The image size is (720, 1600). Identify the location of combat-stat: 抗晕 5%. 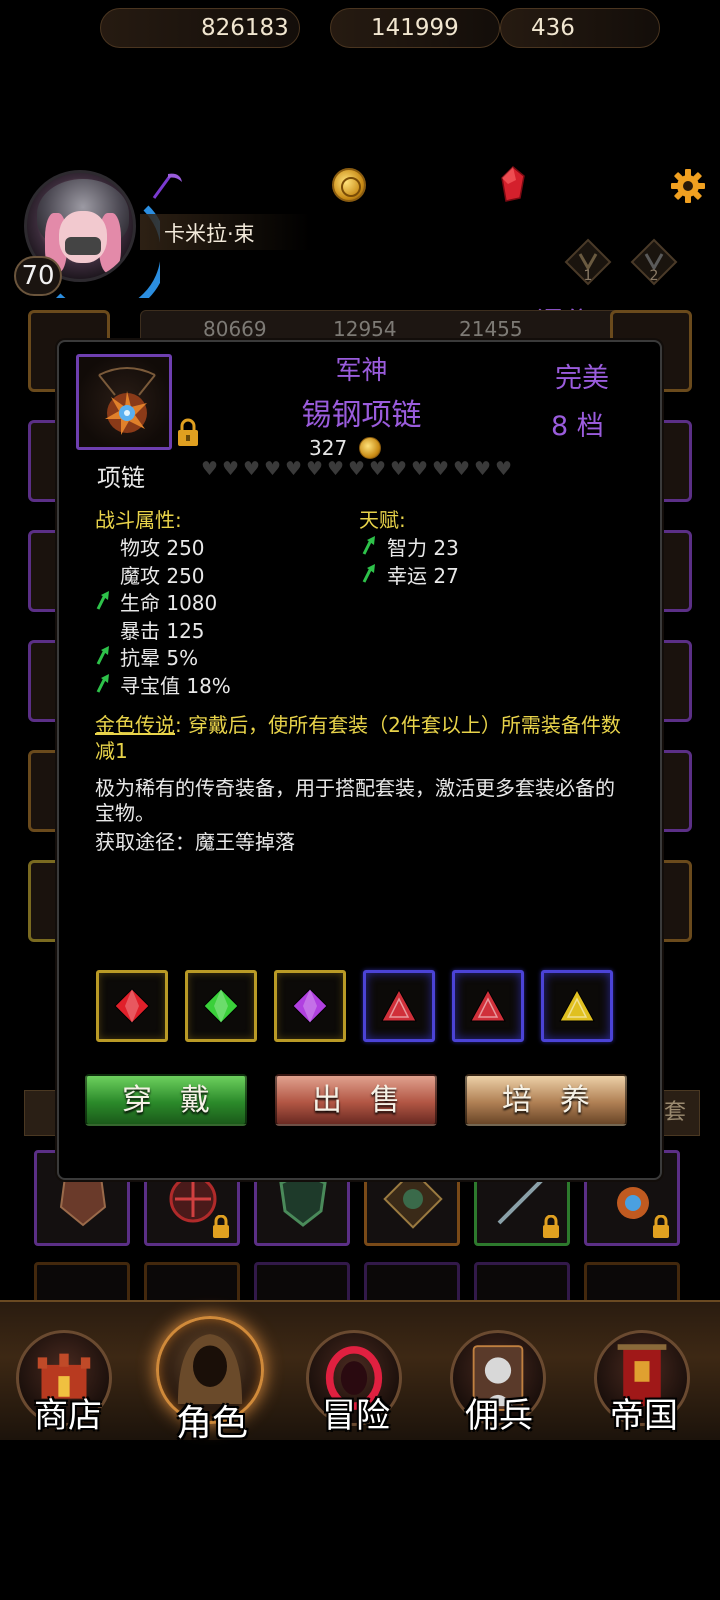
(159, 658).